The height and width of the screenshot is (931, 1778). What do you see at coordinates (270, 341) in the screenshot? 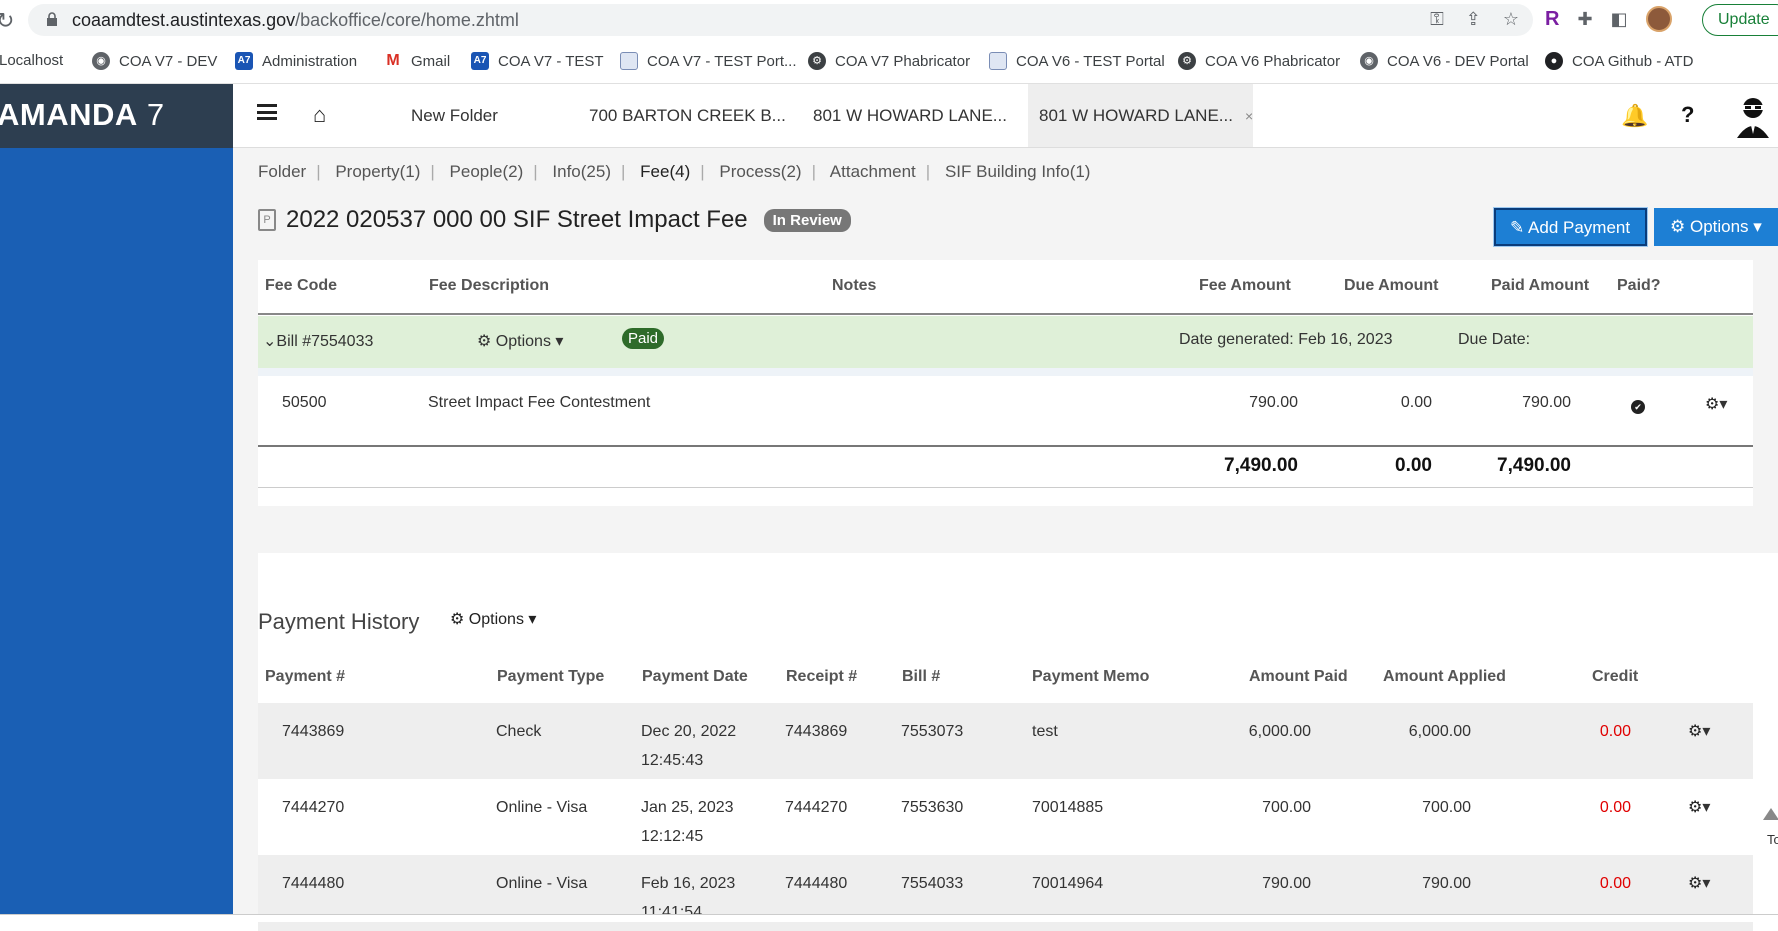
I see `chevron-down-icon: ⌄` at bounding box center [270, 341].